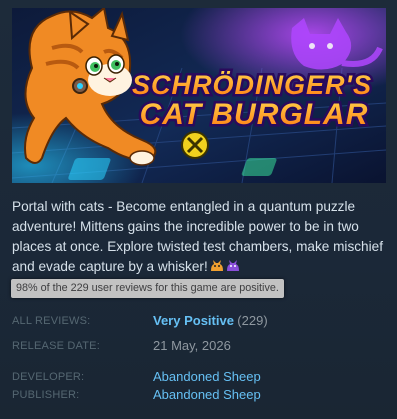  What do you see at coordinates (207, 377) in the screenshot?
I see `developer-link: Abandoned Sheep` at bounding box center [207, 377].